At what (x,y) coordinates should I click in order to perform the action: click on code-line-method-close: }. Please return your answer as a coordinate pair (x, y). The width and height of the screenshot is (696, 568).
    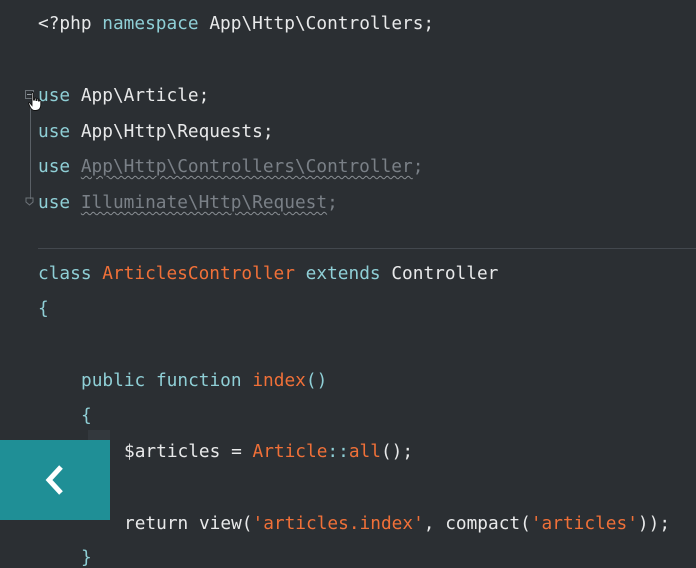
    Looking at the image, I should click on (86, 557).